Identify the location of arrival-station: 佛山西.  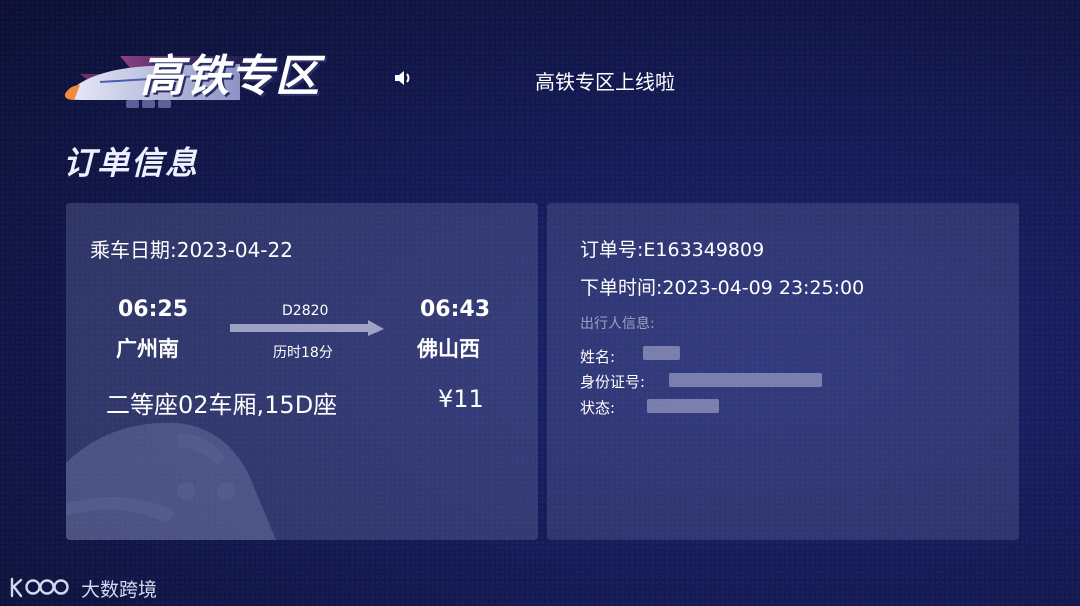
(448, 349).